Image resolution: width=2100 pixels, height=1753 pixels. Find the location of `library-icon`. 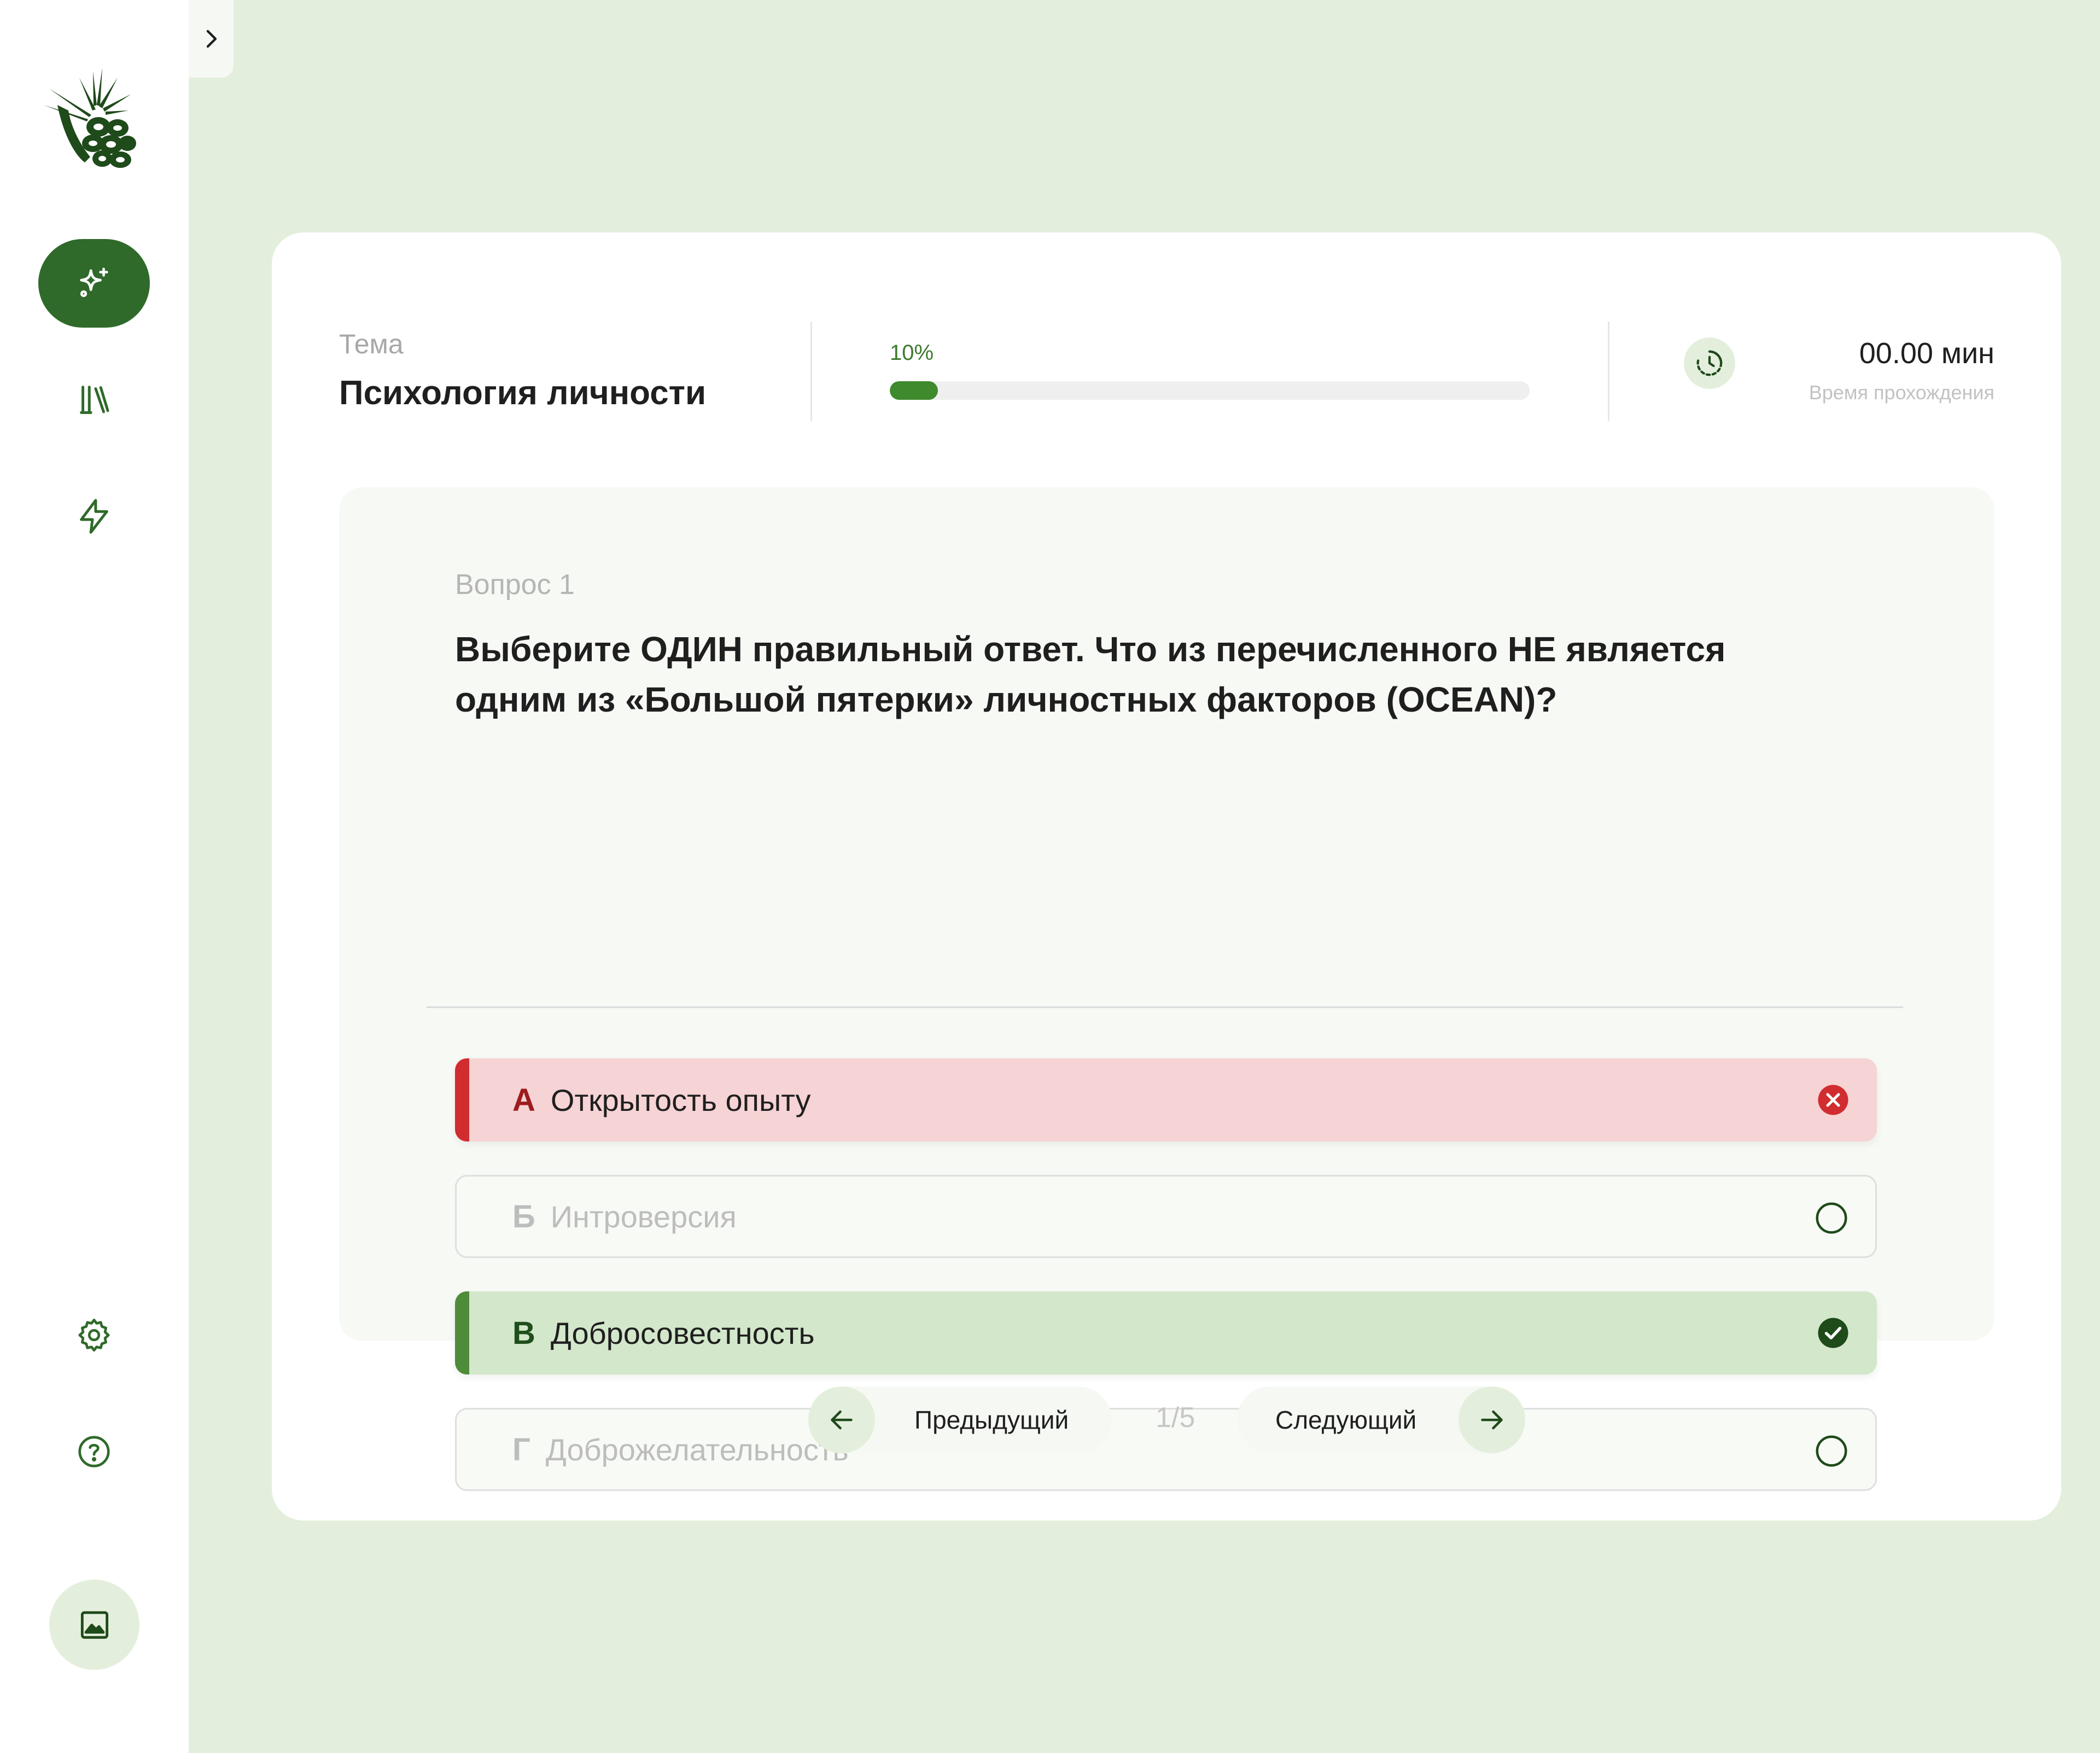

library-icon is located at coordinates (94, 400).